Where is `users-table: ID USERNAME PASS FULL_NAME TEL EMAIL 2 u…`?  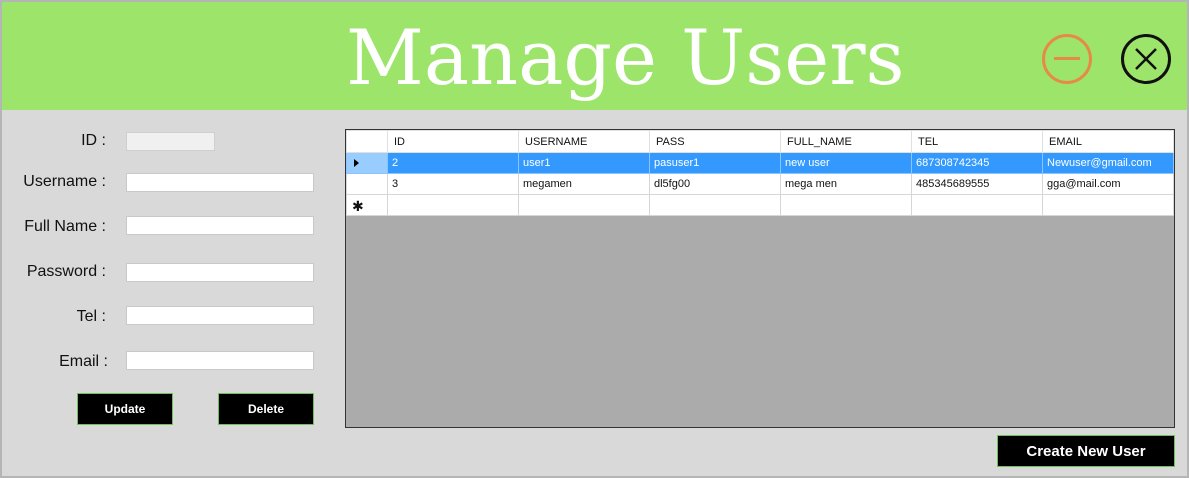 users-table: ID USERNAME PASS FULL_NAME TEL EMAIL 2 u… is located at coordinates (760, 173).